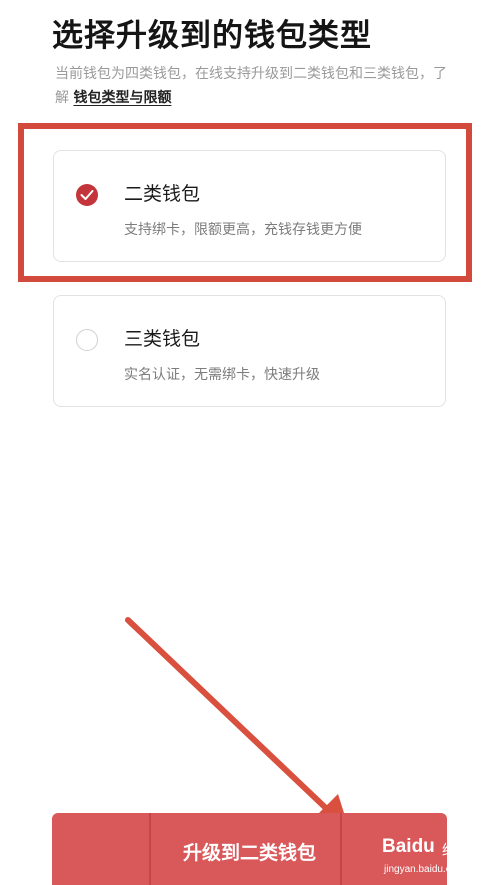 The height and width of the screenshot is (885, 500). Describe the element at coordinates (212, 36) in the screenshot. I see `page-title: 选择升级到的钱包类型` at that location.